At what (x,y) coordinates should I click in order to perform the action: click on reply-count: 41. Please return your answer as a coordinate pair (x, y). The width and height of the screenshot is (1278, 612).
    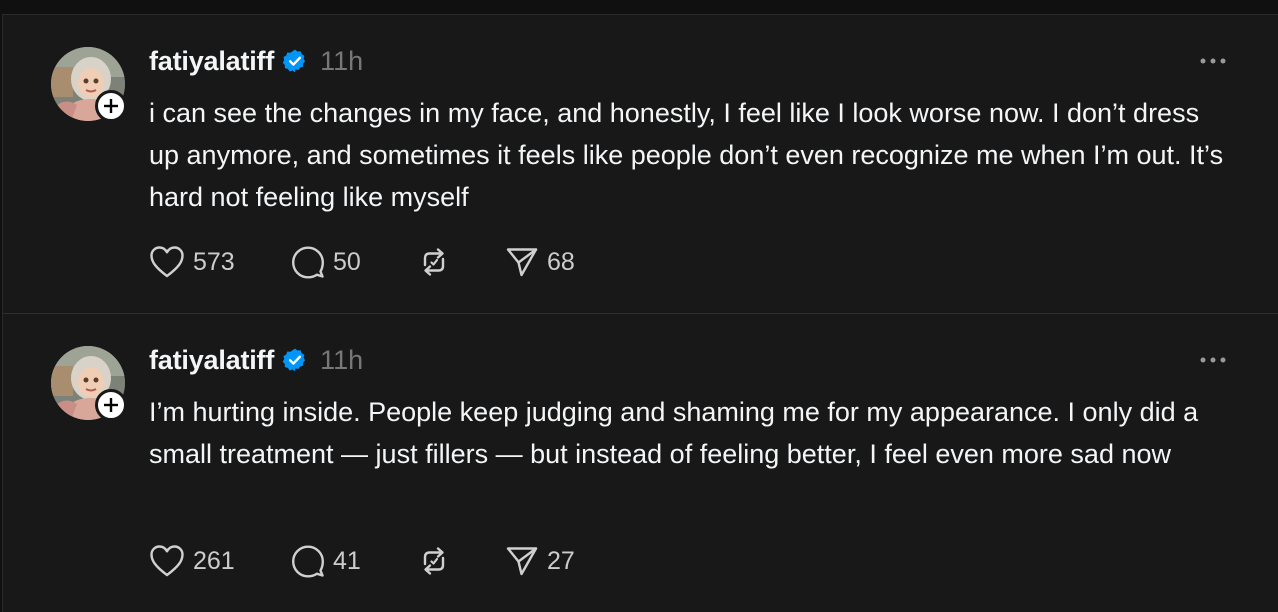
    Looking at the image, I should click on (347, 560).